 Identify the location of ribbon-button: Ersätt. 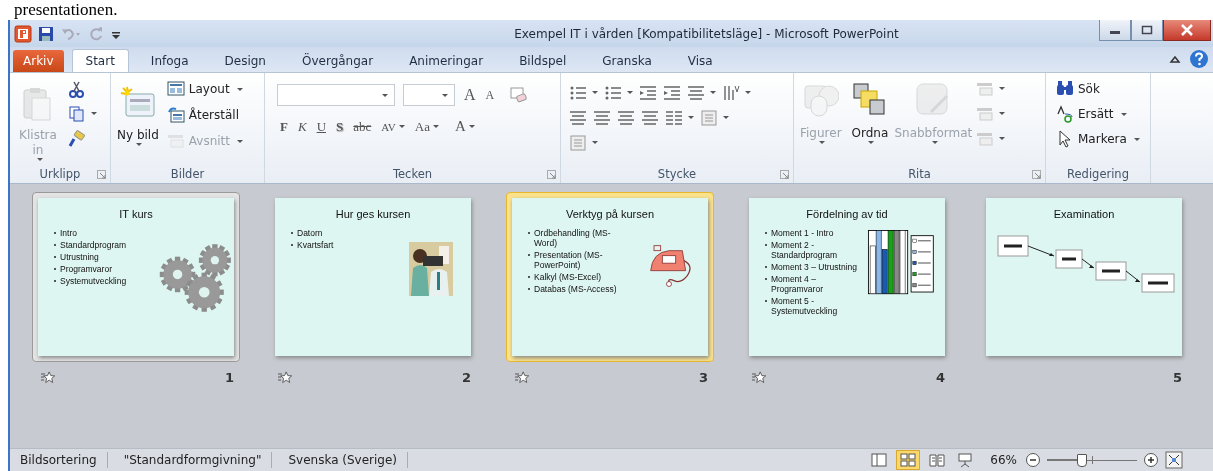
(1098, 114).